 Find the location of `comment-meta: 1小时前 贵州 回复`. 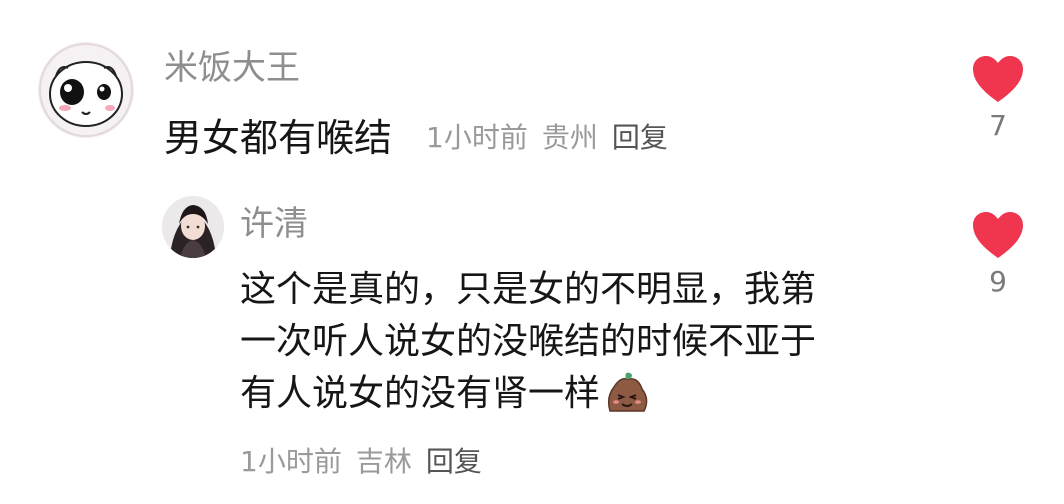

comment-meta: 1小时前 贵州 回复 is located at coordinates (547, 138).